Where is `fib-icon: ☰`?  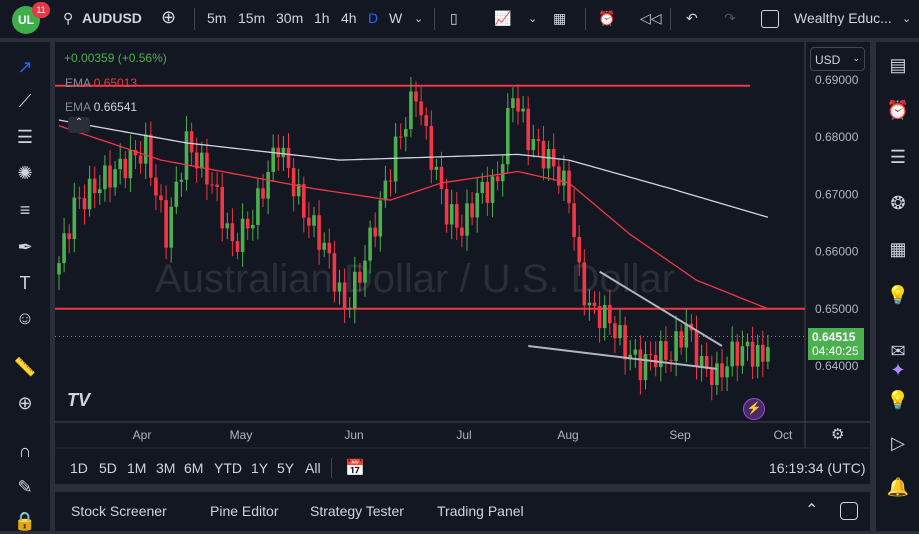
fib-icon: ☰ is located at coordinates (25, 137).